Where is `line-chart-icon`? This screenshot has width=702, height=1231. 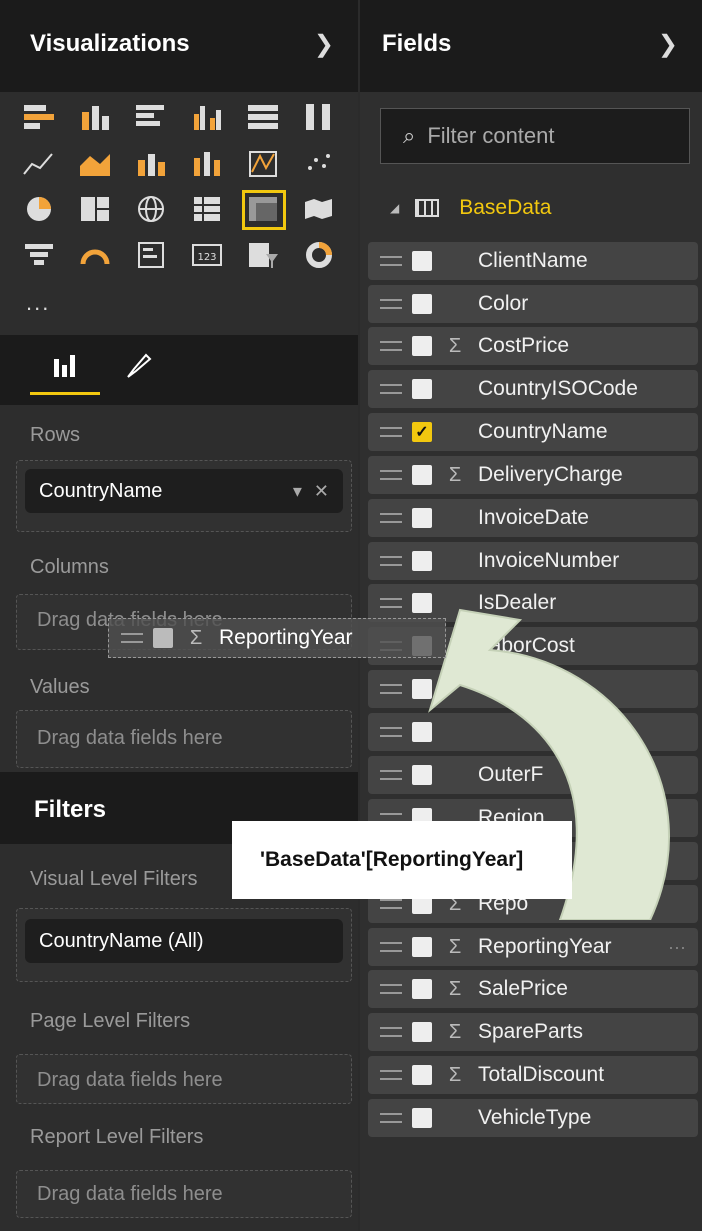 line-chart-icon is located at coordinates (40, 164).